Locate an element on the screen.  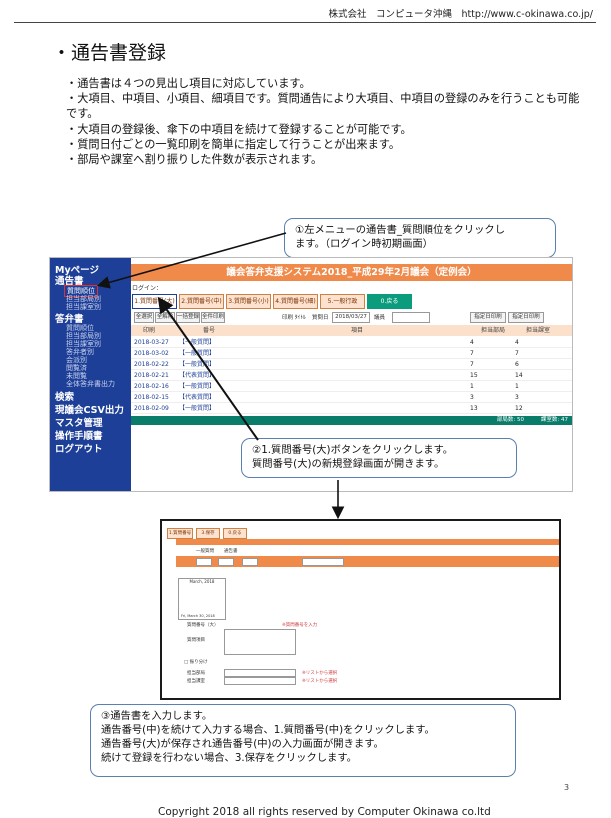
calendar-title: March, 2018 is located at coordinates (202, 581).